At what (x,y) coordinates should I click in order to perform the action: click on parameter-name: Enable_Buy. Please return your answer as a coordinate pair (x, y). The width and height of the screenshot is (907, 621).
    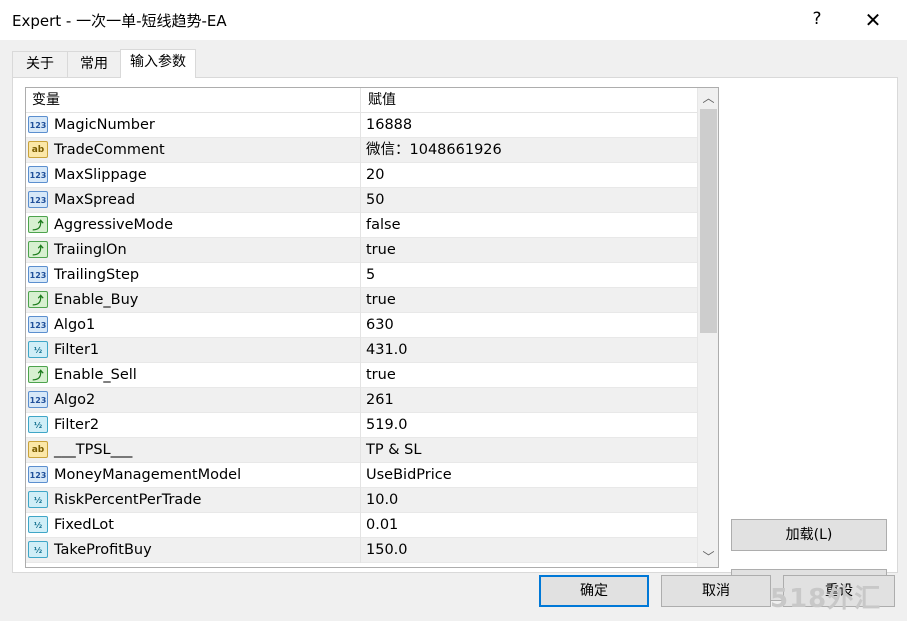
    Looking at the image, I should click on (96, 300).